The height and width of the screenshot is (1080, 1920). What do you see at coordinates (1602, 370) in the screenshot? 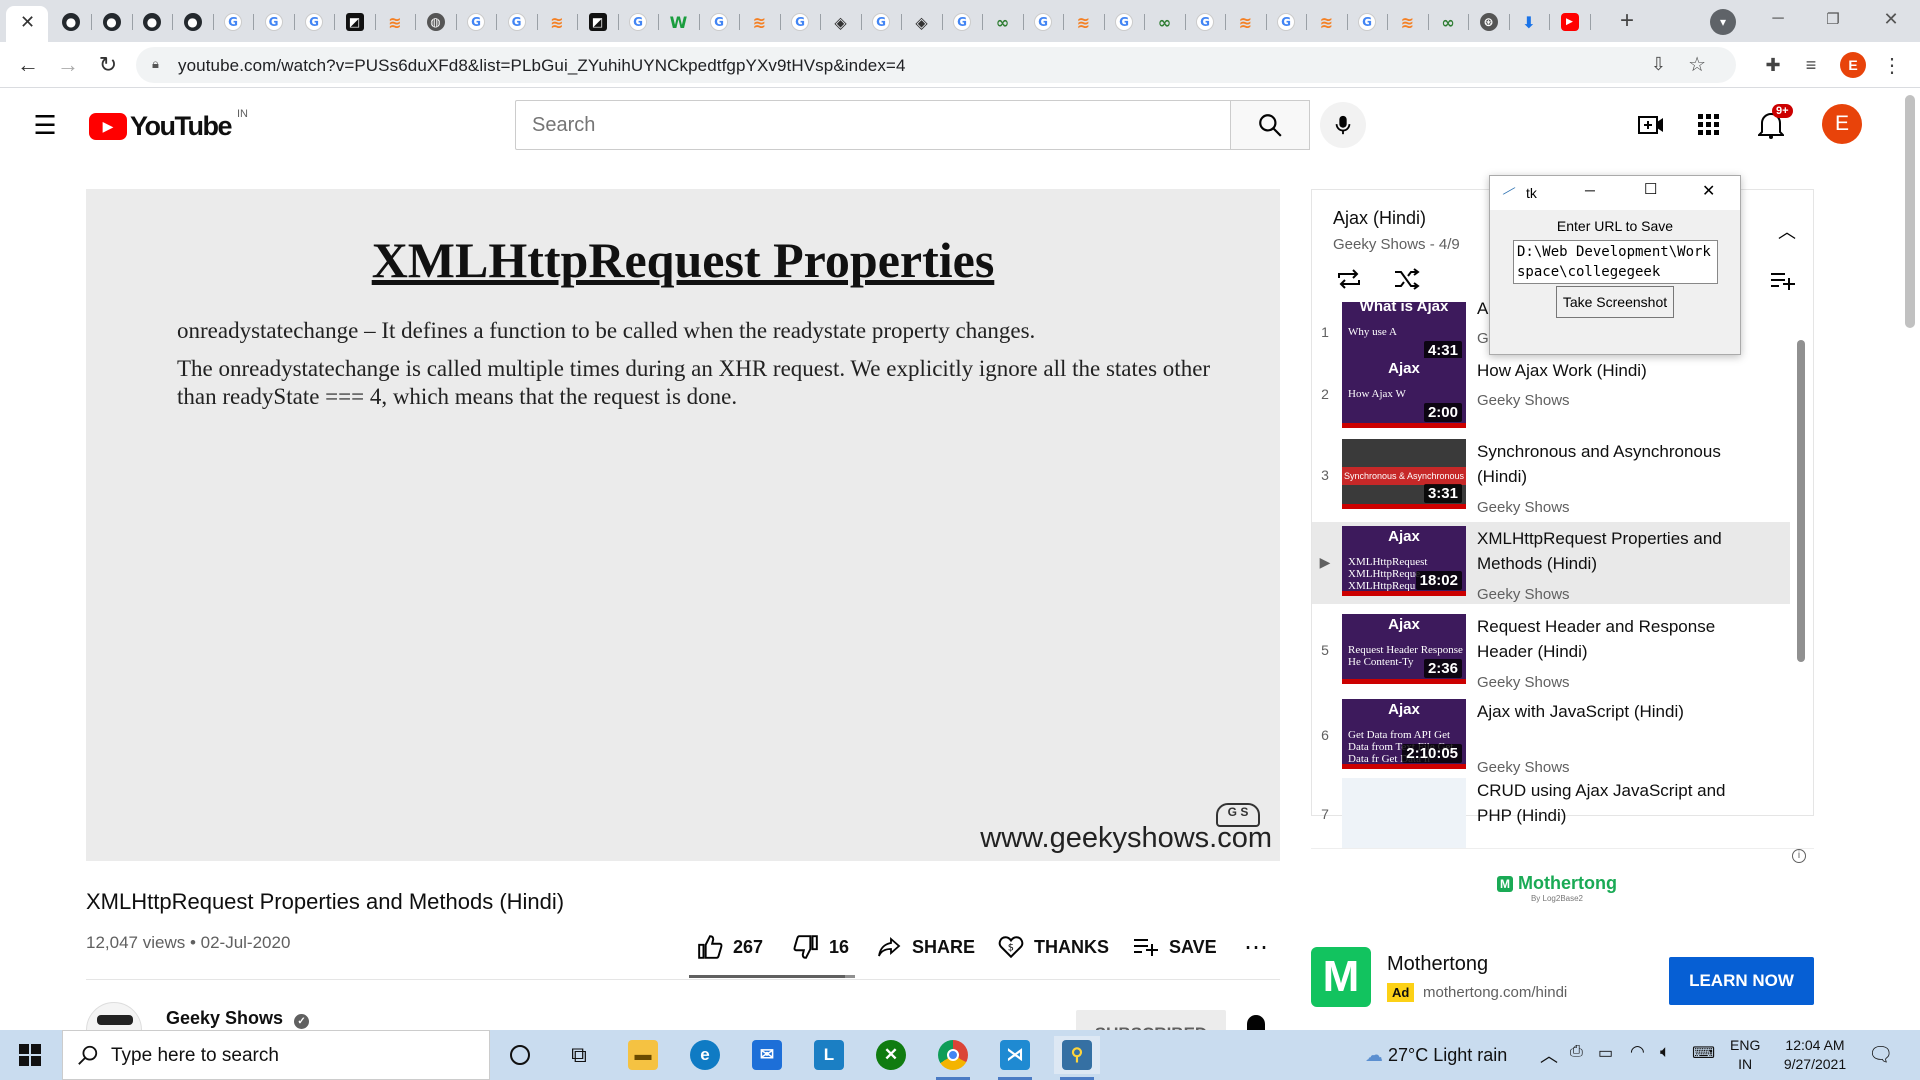
I see `playlist-item-title: How Ajax Work (Hindi)` at bounding box center [1602, 370].